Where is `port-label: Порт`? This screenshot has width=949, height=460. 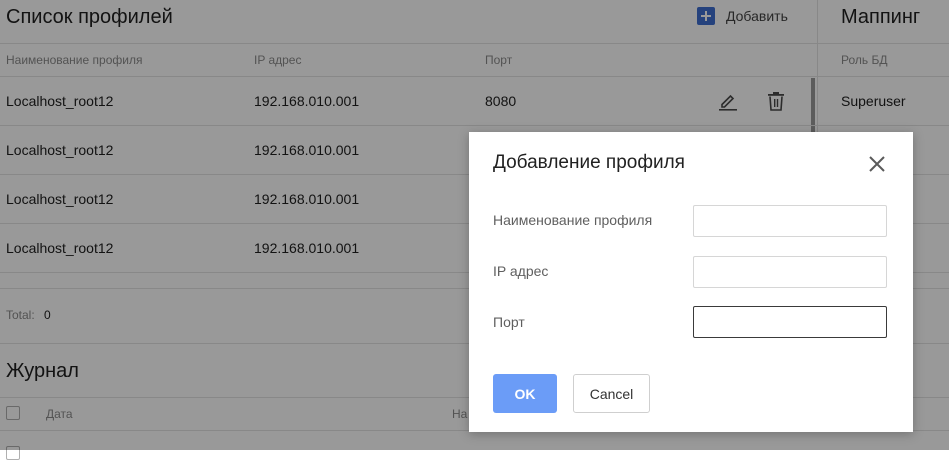 port-label: Порт is located at coordinates (509, 322).